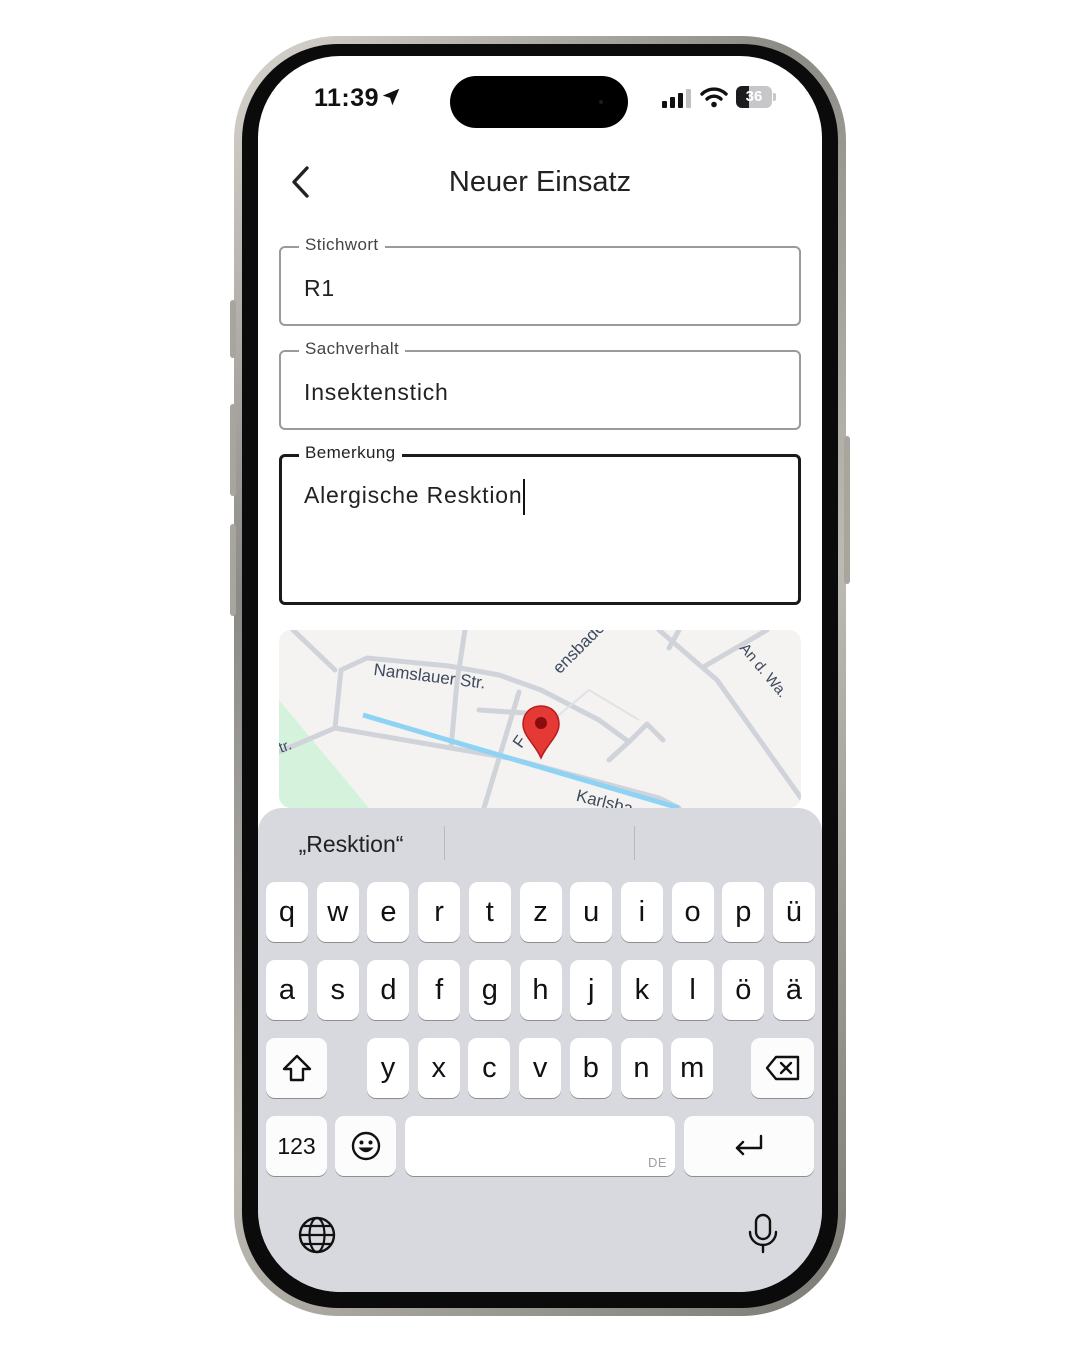 The width and height of the screenshot is (1080, 1350). What do you see at coordinates (391, 97) in the screenshot?
I see `location-arrow-icon` at bounding box center [391, 97].